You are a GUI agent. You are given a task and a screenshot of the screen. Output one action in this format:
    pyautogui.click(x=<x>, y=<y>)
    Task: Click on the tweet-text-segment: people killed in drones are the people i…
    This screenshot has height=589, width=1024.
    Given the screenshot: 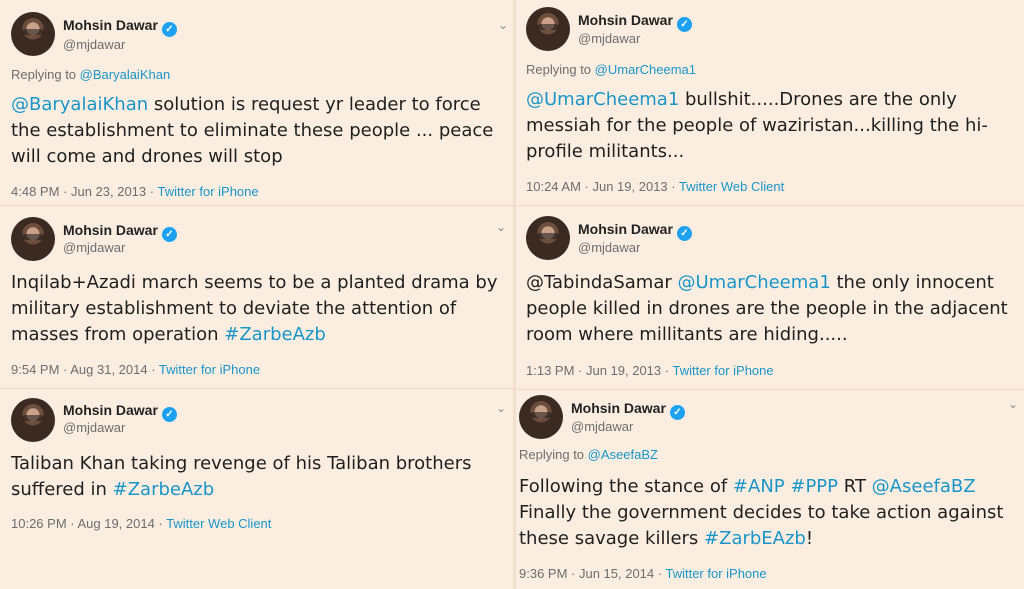 What is the action you would take?
    pyautogui.click(x=767, y=308)
    